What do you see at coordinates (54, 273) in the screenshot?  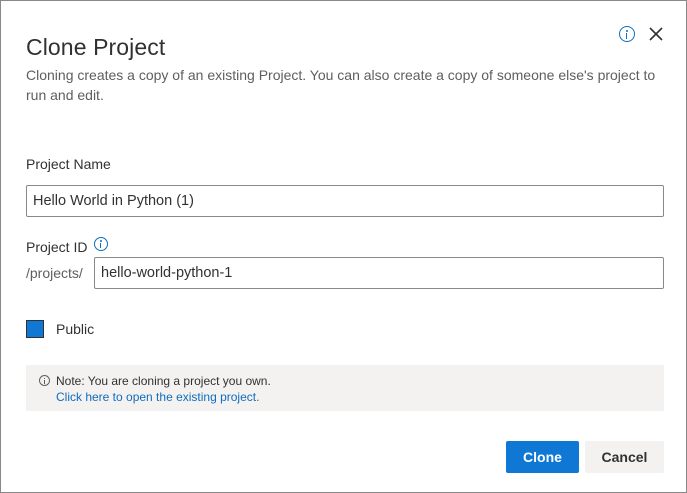 I see `project-id-prefix: /projects/` at bounding box center [54, 273].